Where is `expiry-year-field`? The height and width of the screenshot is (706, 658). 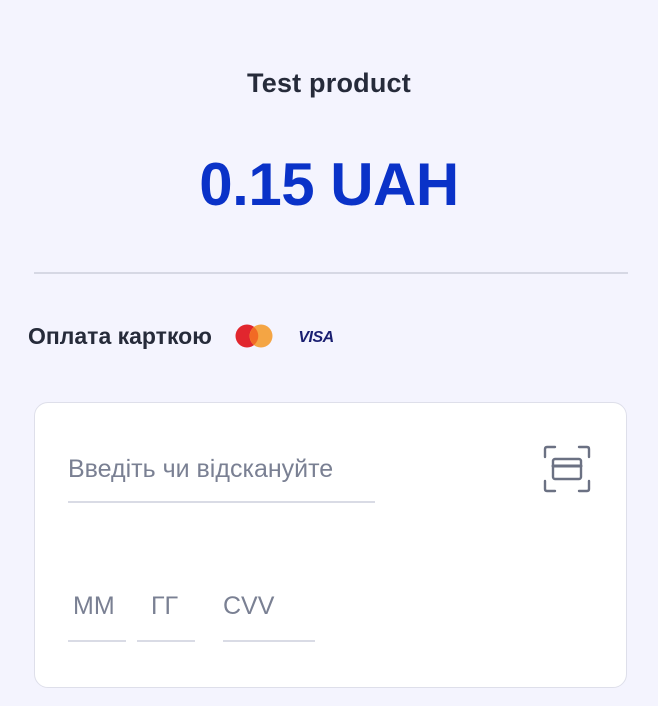 expiry-year-field is located at coordinates (173, 614).